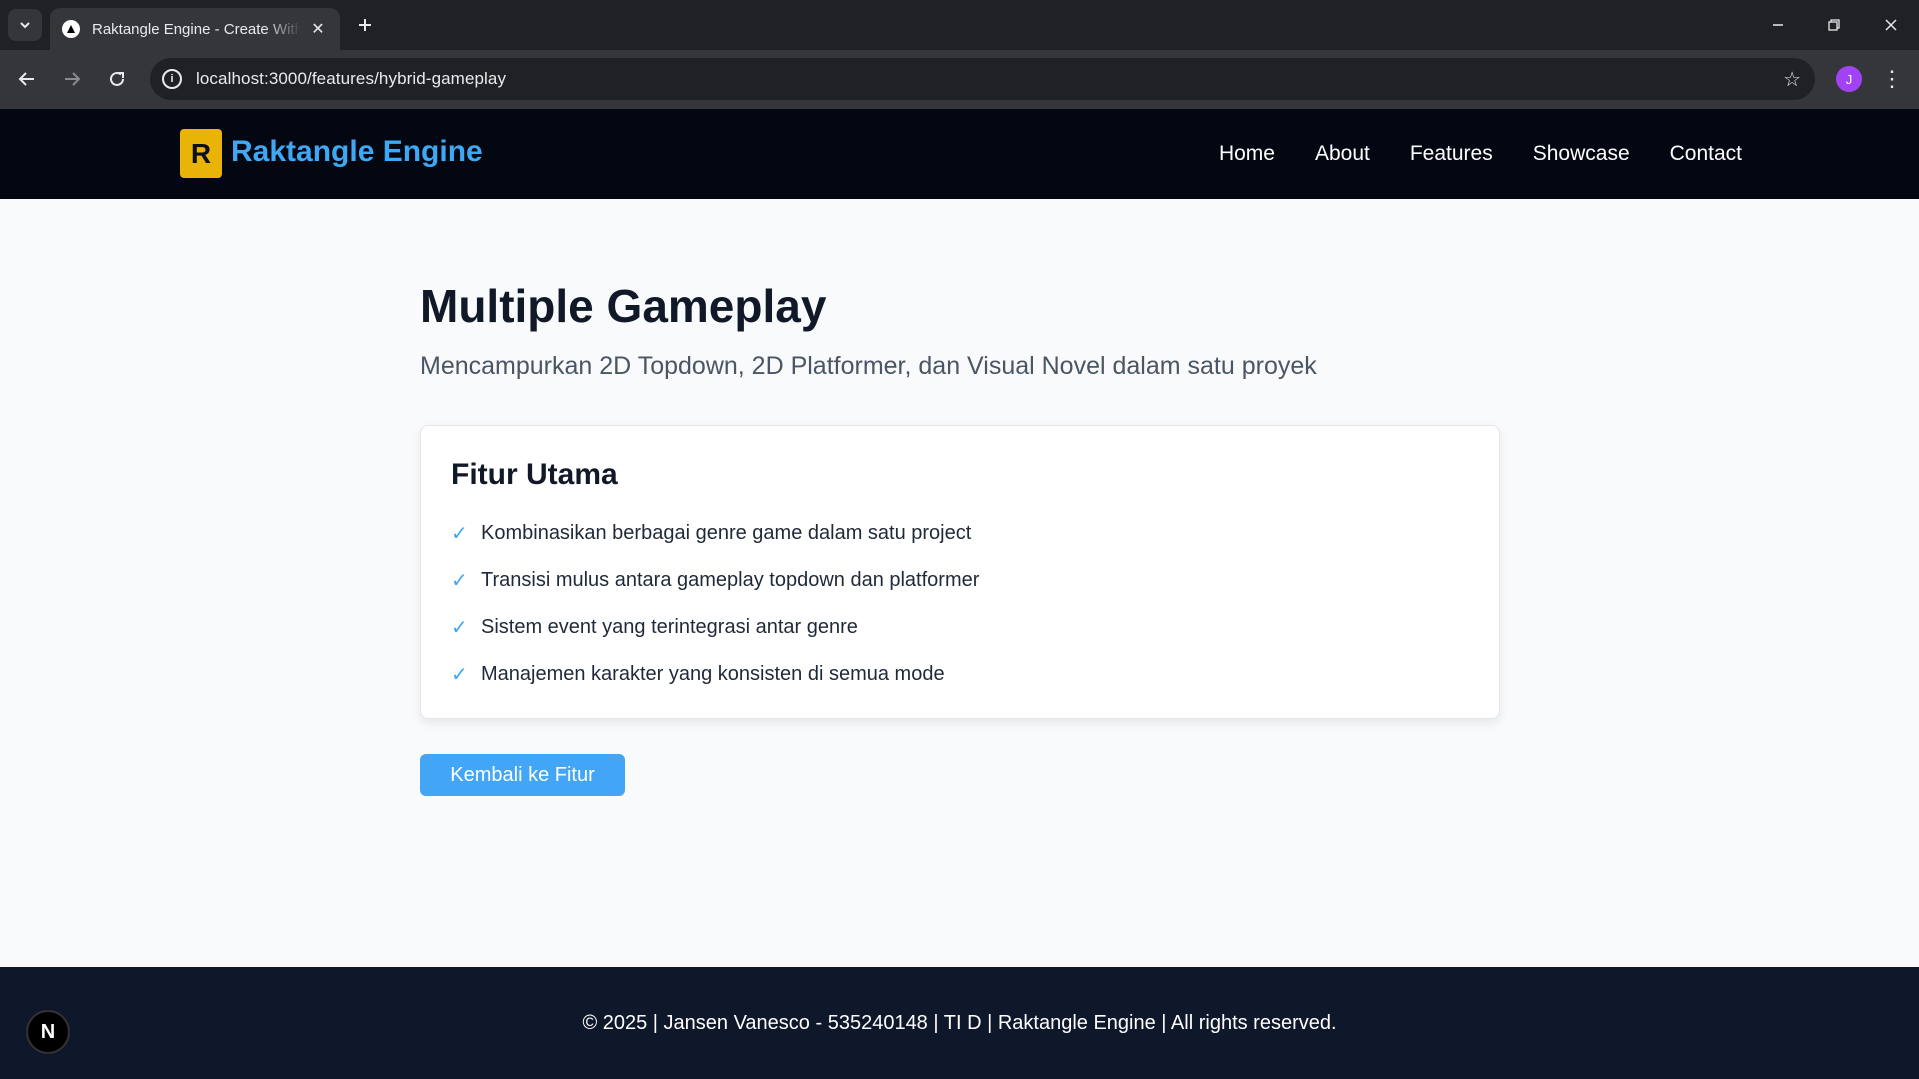 The width and height of the screenshot is (1919, 1079). I want to click on brand-name: Raktangle Engine, so click(357, 152).